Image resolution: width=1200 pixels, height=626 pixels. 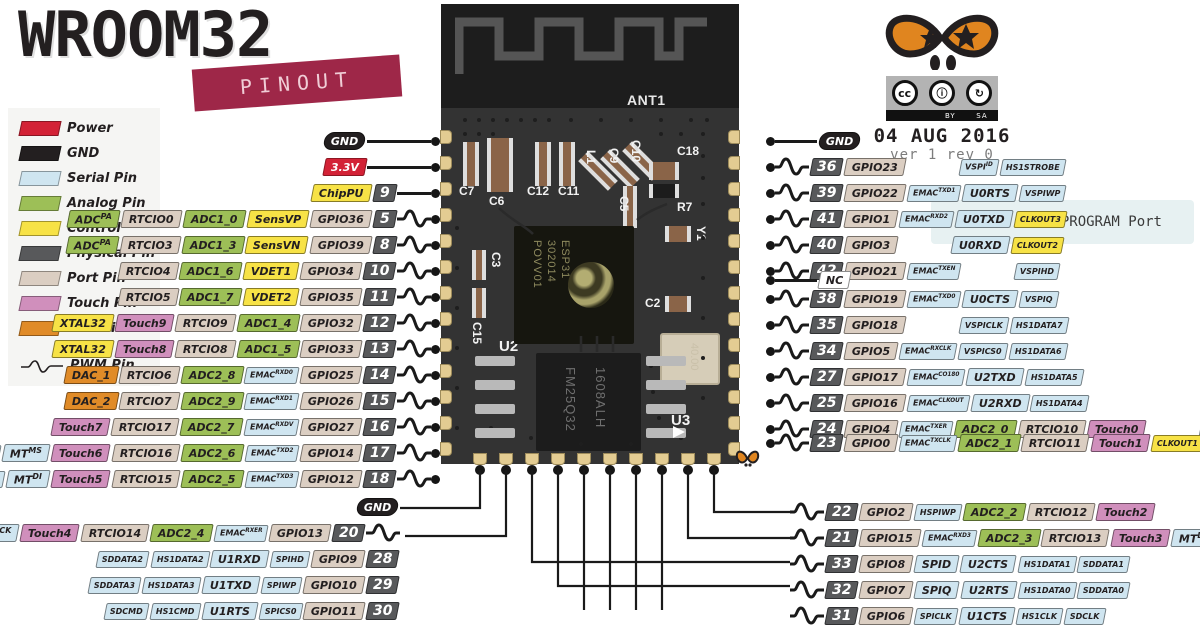 I want to click on physical-pin-25: 25, so click(x=826, y=403).